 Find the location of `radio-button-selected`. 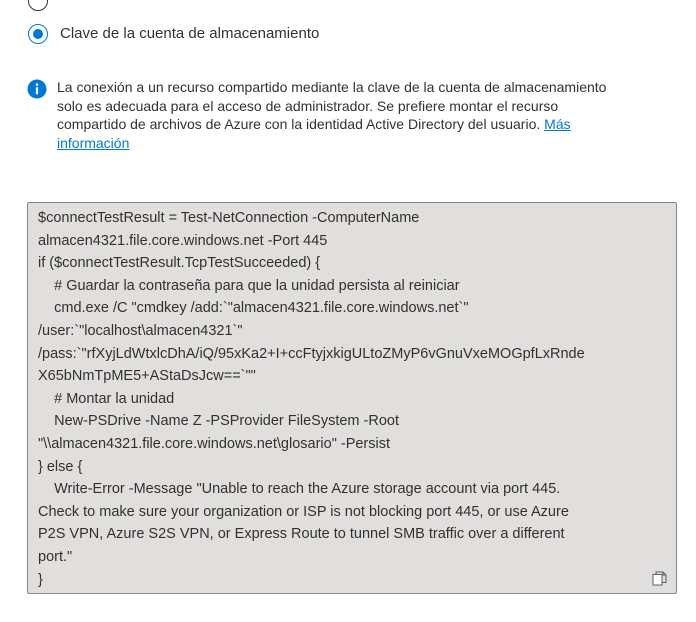

radio-button-selected is located at coordinates (38, 34).